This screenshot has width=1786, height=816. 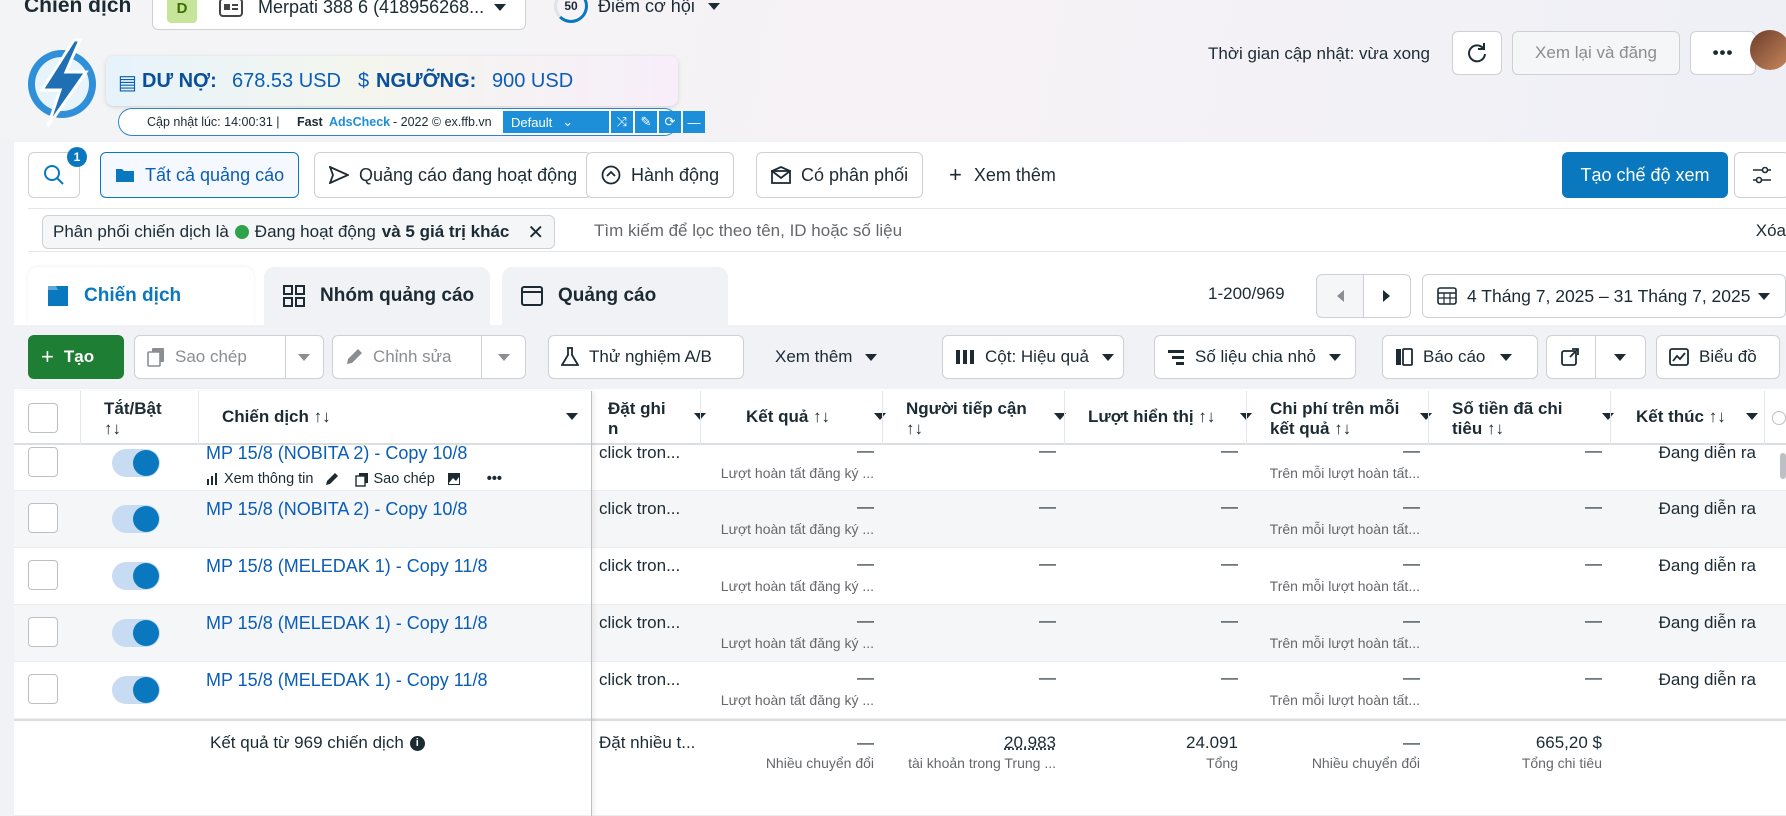 I want to click on row-duplicate-link: Sao chép, so click(x=403, y=479).